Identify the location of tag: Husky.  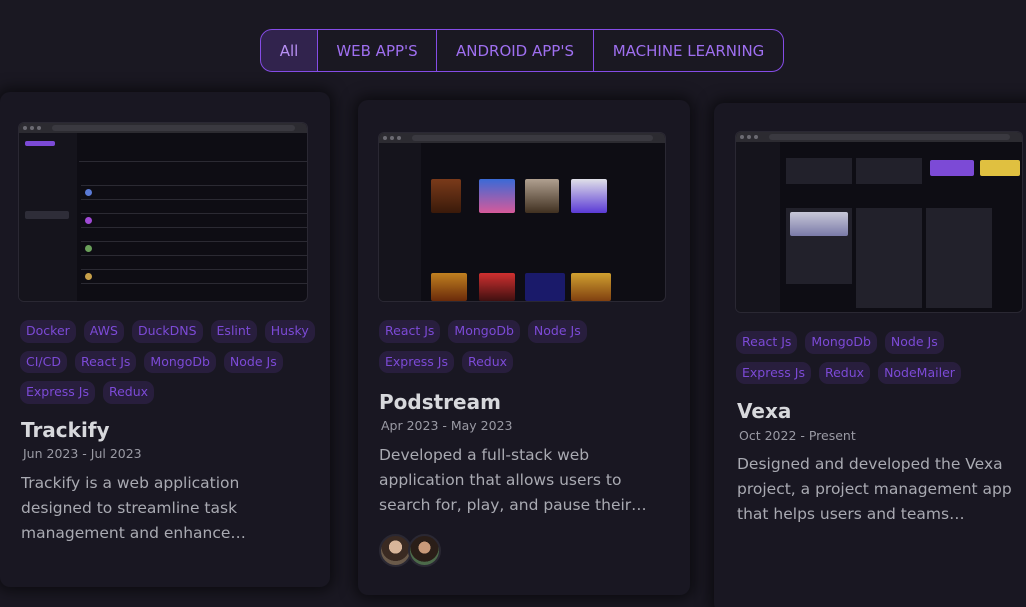
(289, 331).